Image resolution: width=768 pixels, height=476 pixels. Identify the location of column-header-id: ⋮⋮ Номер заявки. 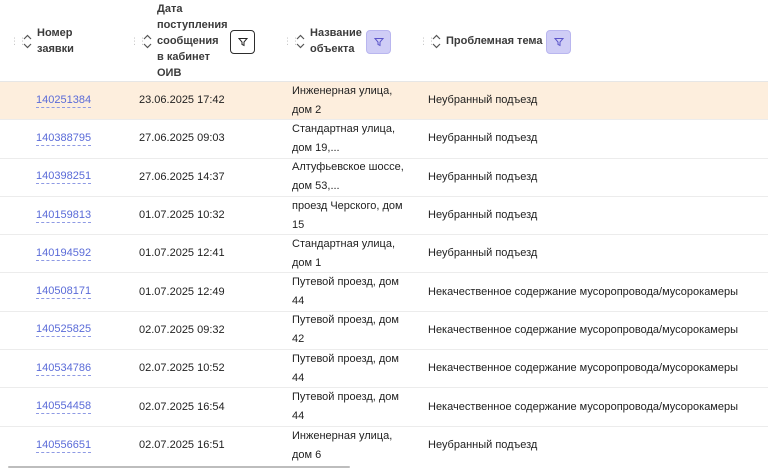
(42, 41).